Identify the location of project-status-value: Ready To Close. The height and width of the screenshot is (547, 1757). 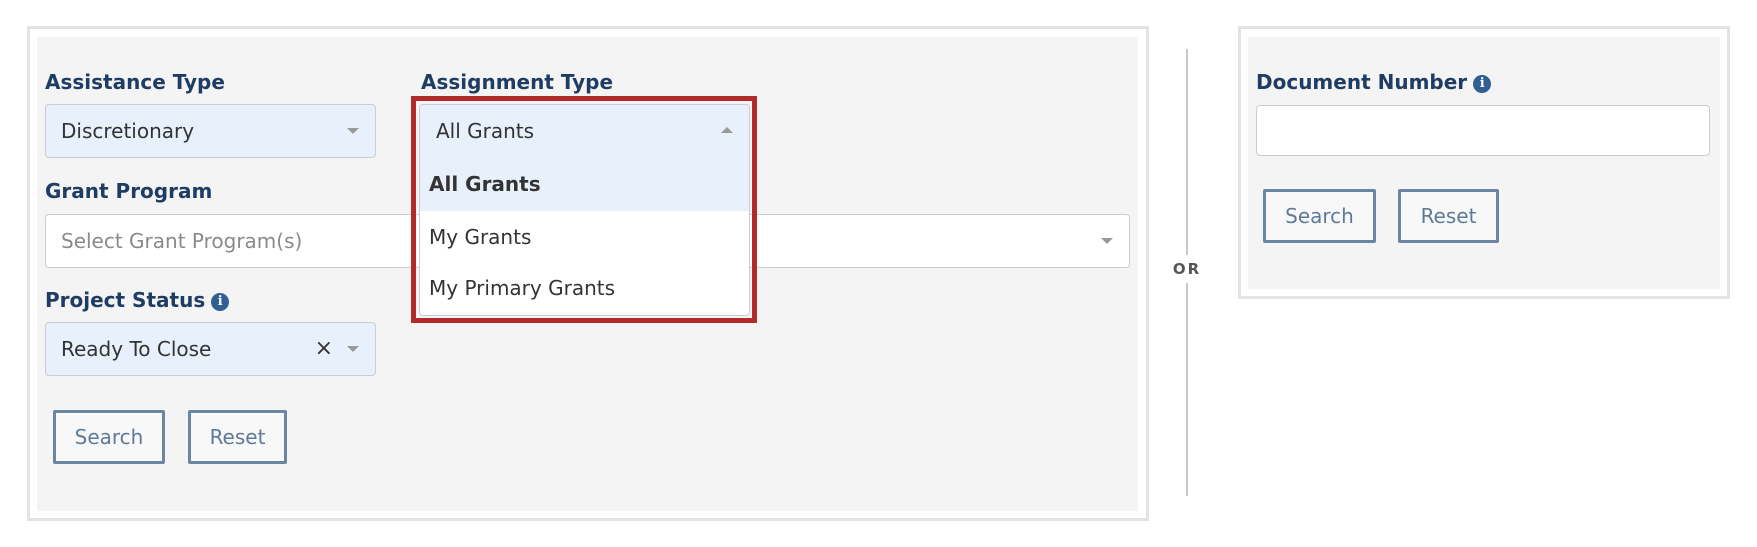
(136, 349).